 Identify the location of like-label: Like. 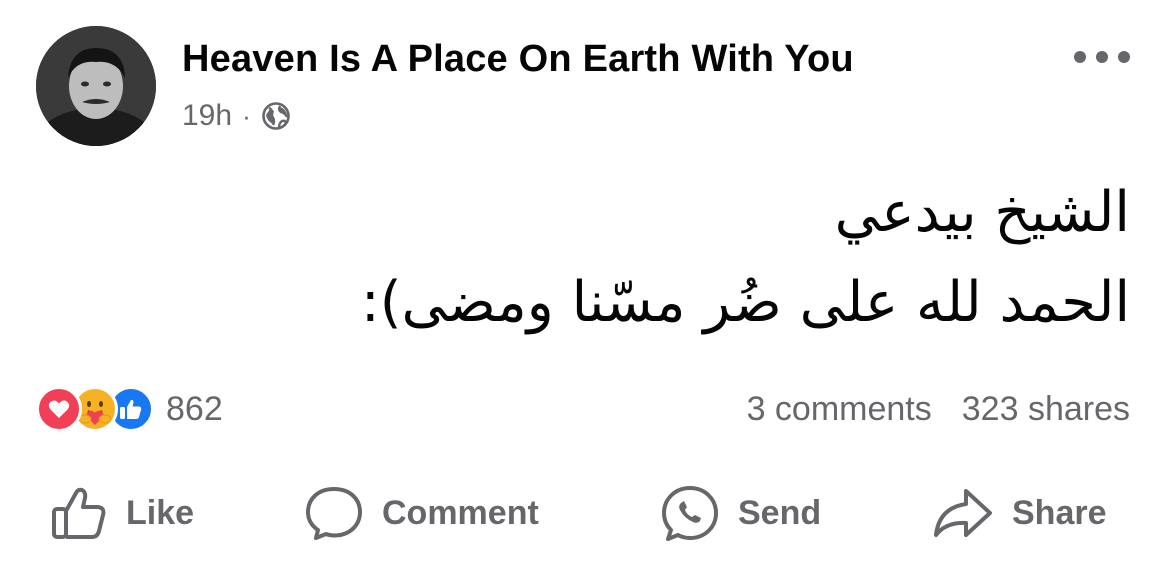
(160, 512).